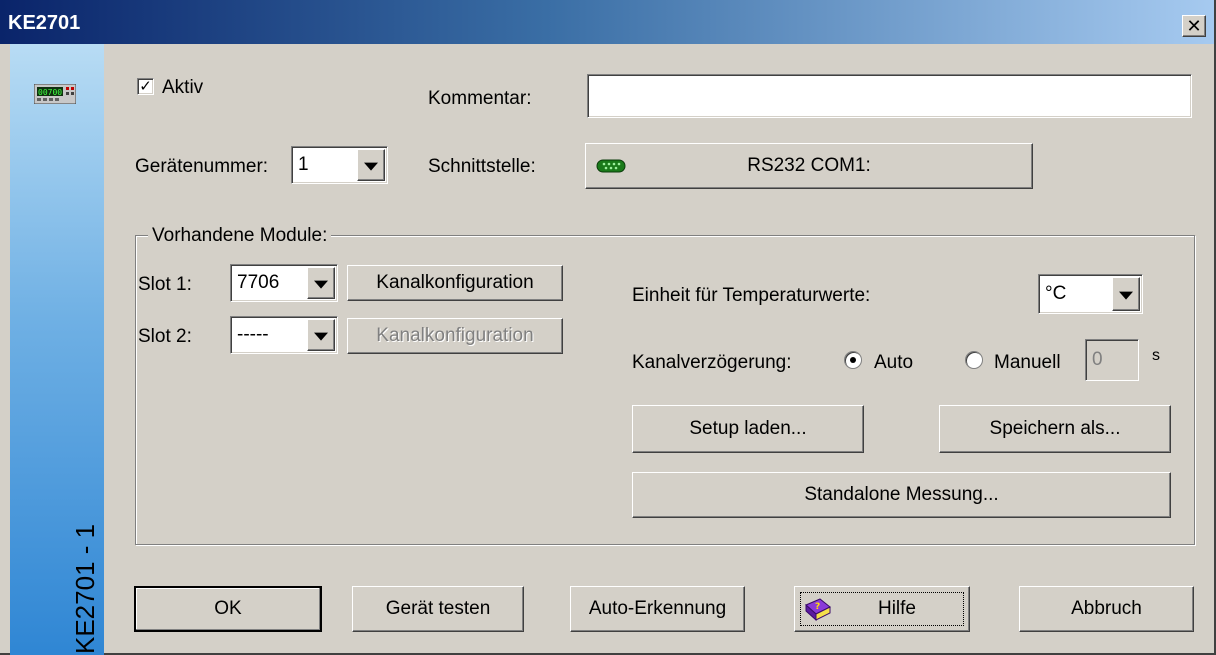  Describe the element at coordinates (1090, 294) in the screenshot. I see `temp-unit-combo: °C` at that location.